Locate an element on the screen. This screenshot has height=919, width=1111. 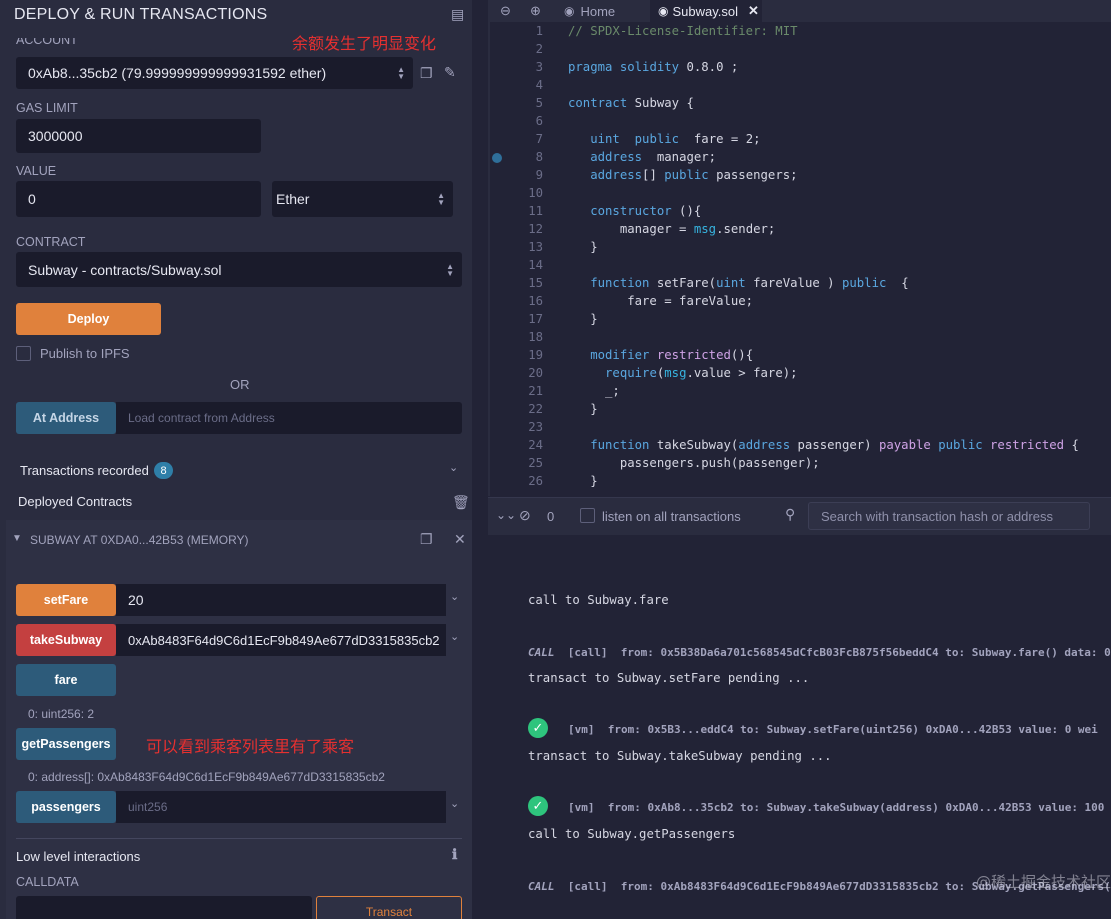
account-label: ACCOUNT is located at coordinates (47, 42).